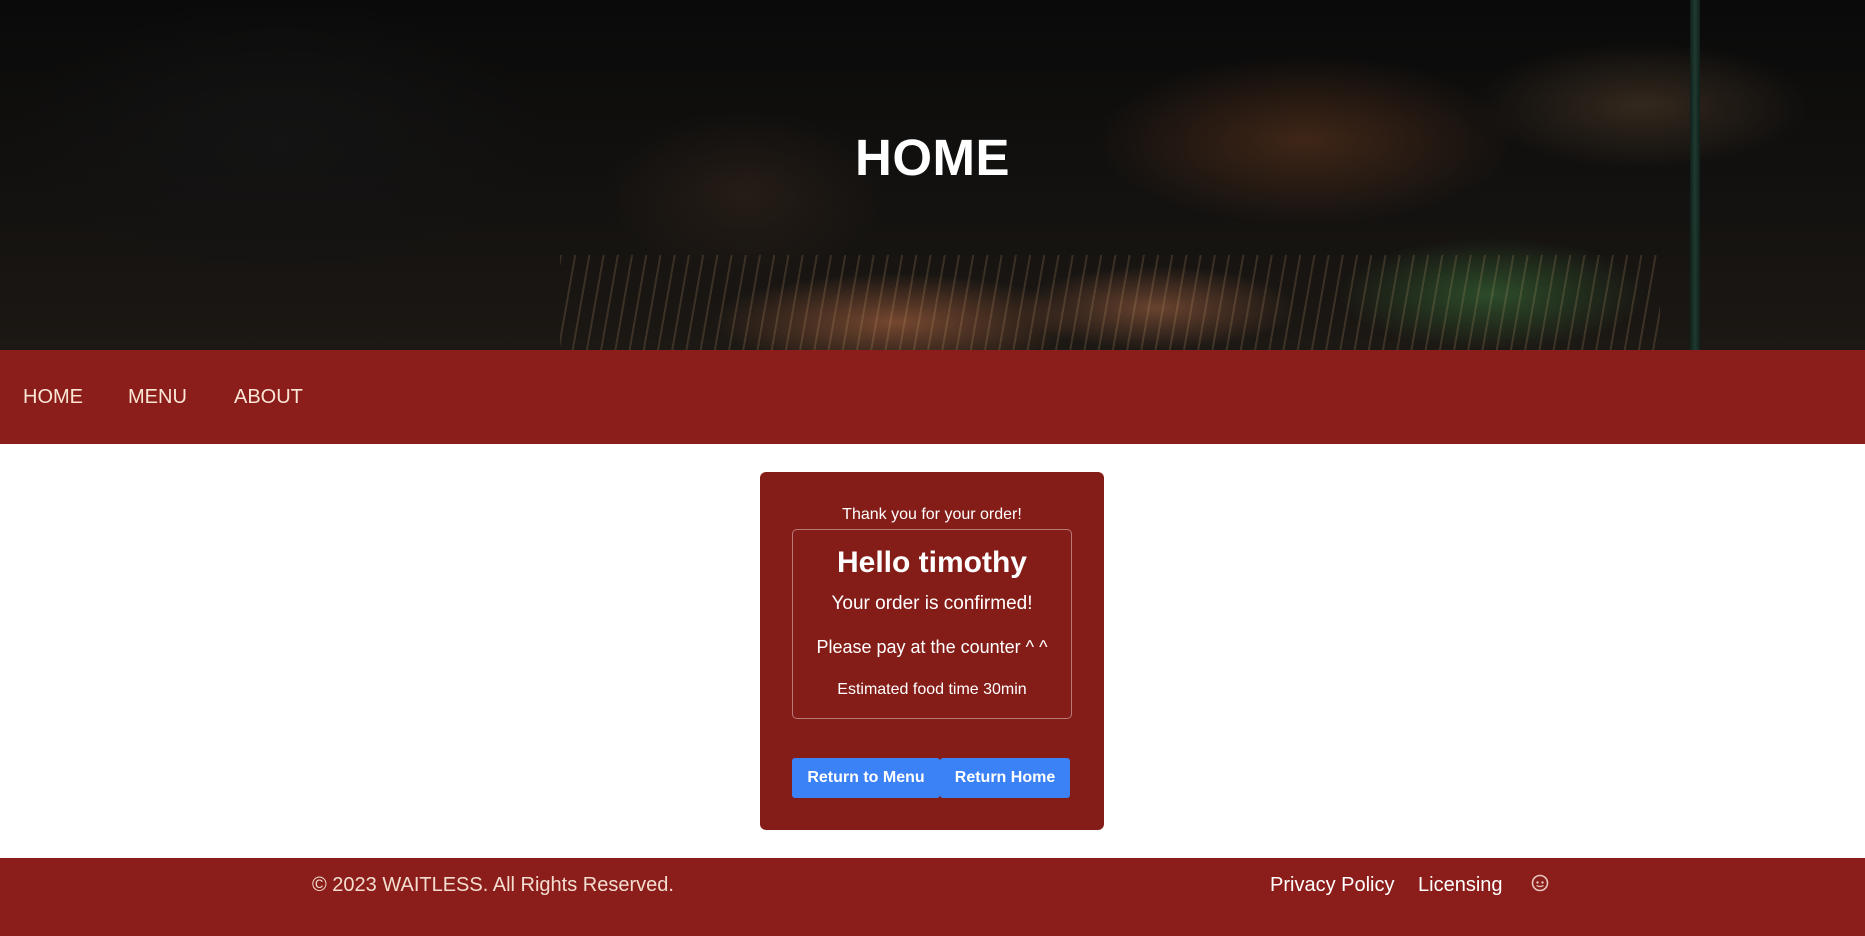 This screenshot has height=936, width=1865. What do you see at coordinates (866, 778) in the screenshot?
I see `return-to-menu-button: Return to Menu` at bounding box center [866, 778].